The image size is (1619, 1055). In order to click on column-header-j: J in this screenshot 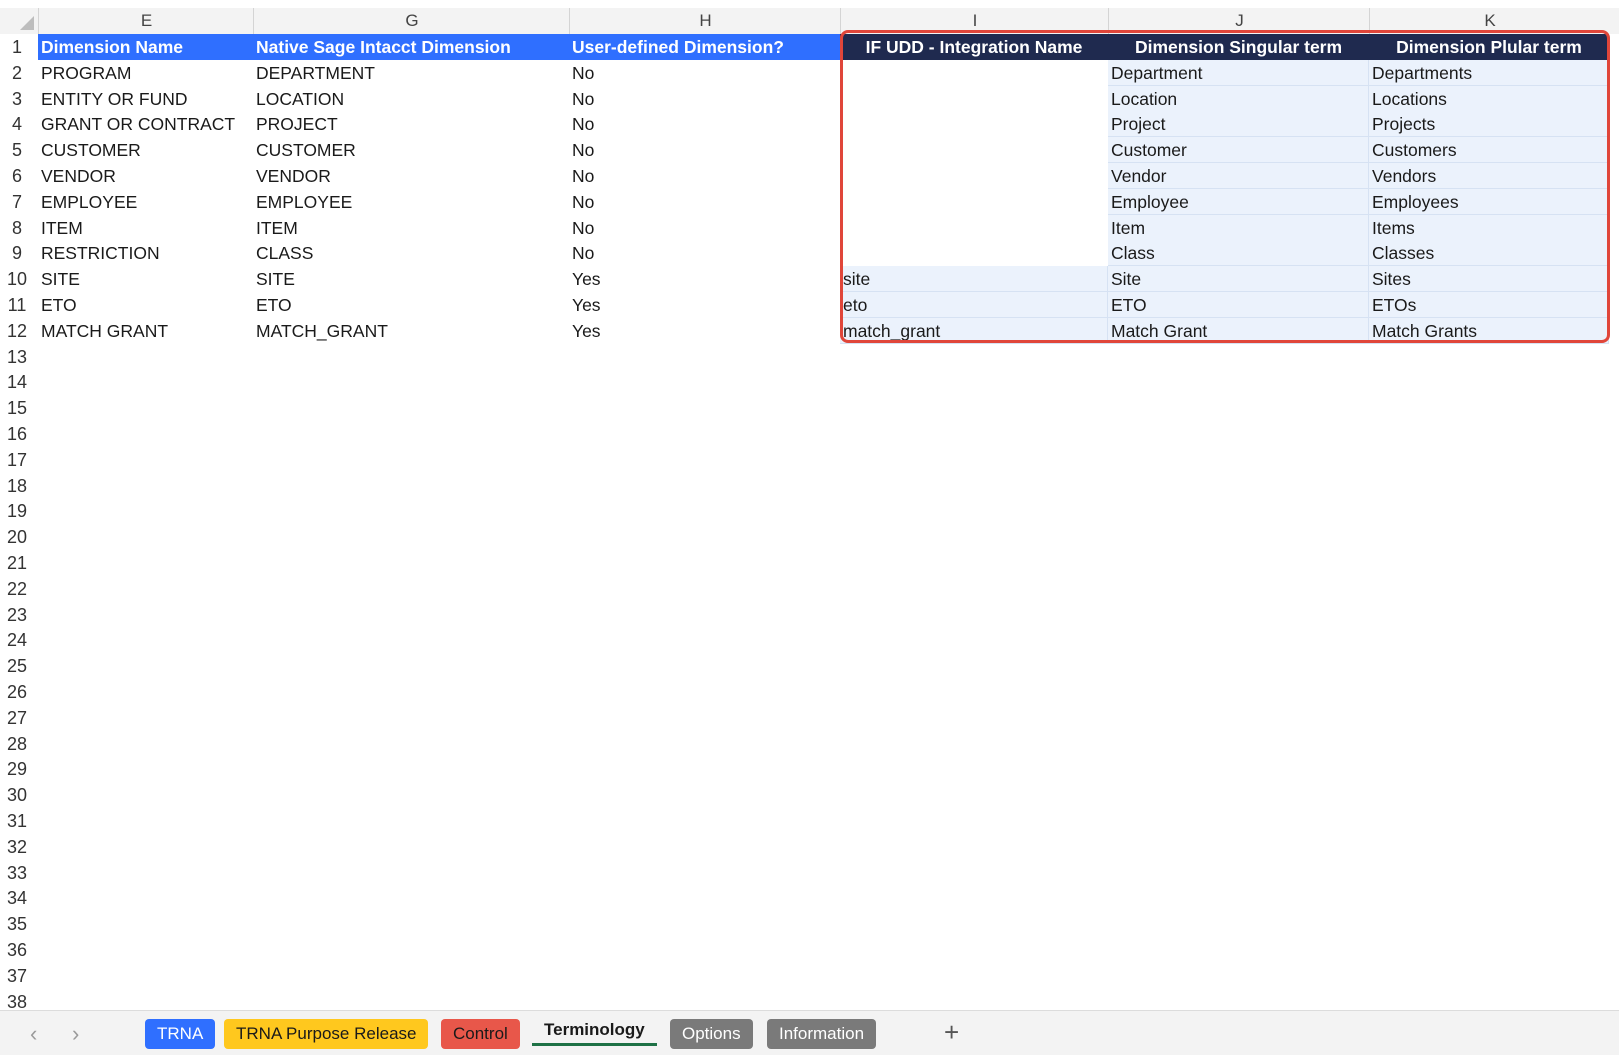, I will do `click(1239, 21)`.